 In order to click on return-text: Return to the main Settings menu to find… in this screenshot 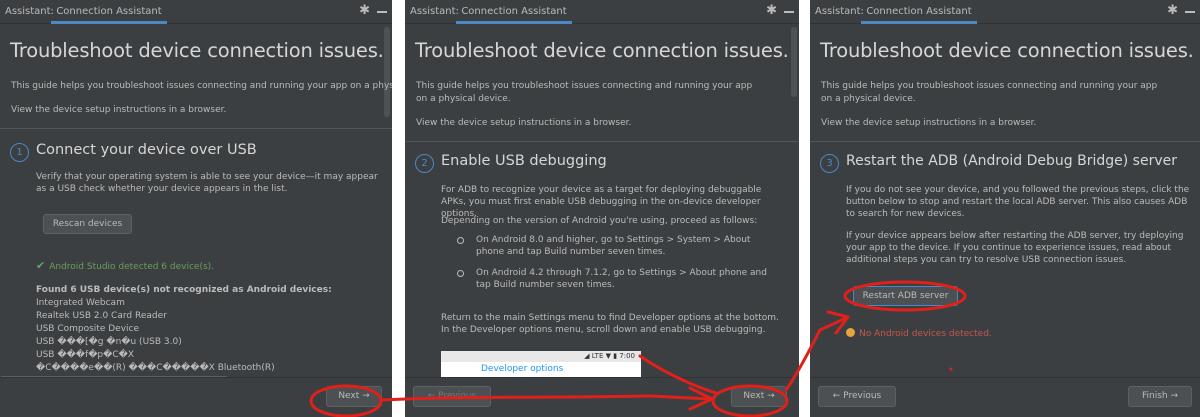, I will do `click(610, 324)`.